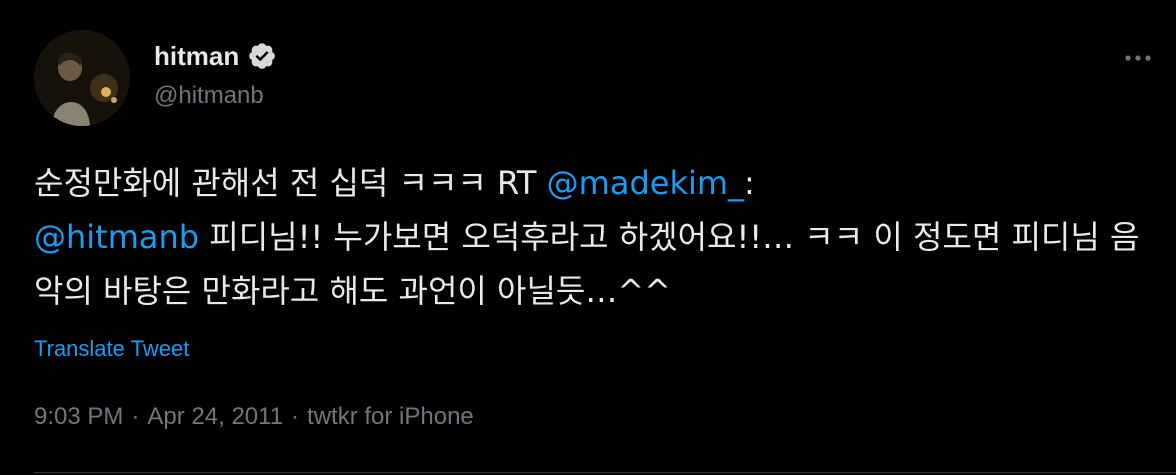  What do you see at coordinates (262, 56) in the screenshot?
I see `verified-badge-icon` at bounding box center [262, 56].